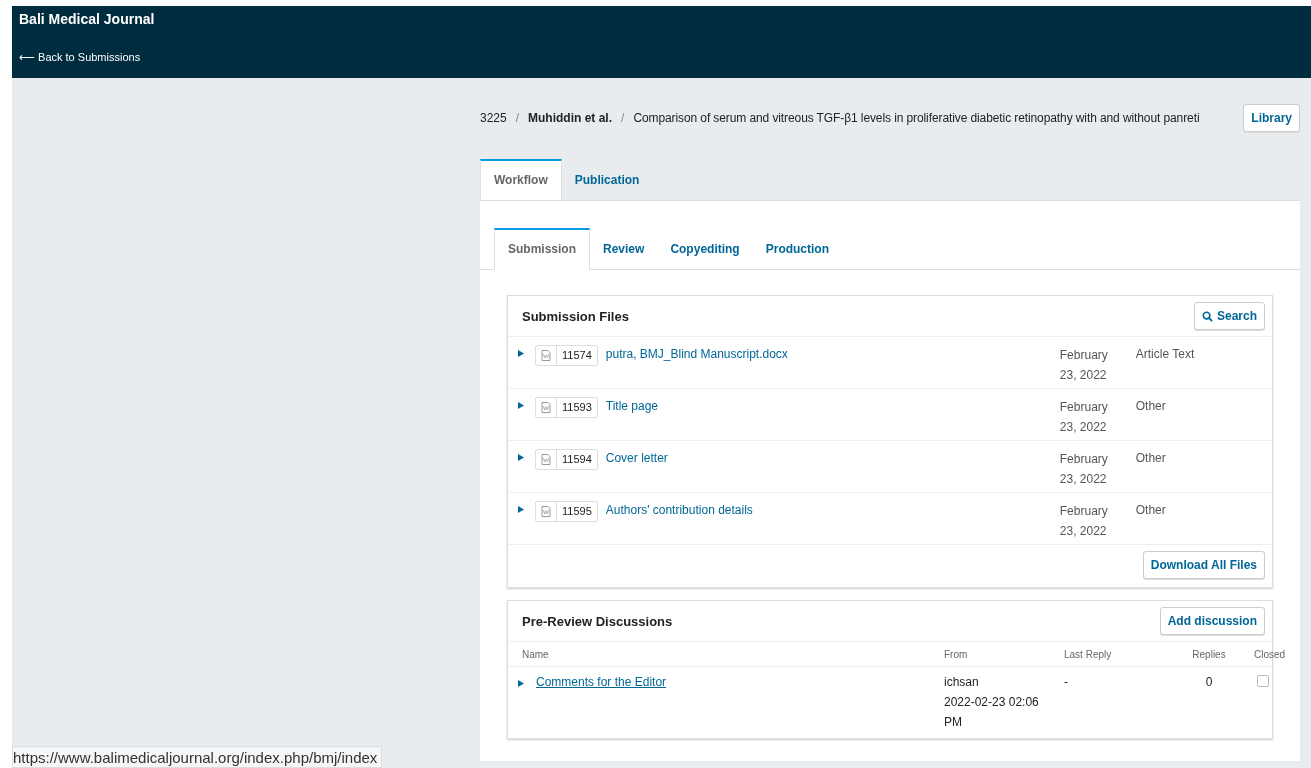 This screenshot has width=1311, height=768. I want to click on file-link: Title page, so click(828, 406).